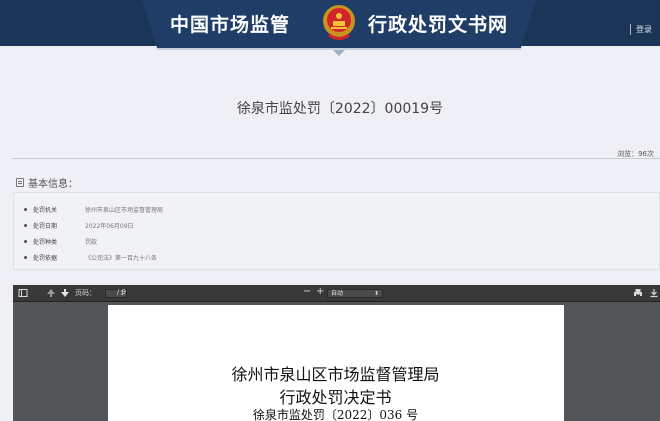 This screenshot has width=660, height=421. Describe the element at coordinates (336, 158) in the screenshot. I see `title-divider` at that location.